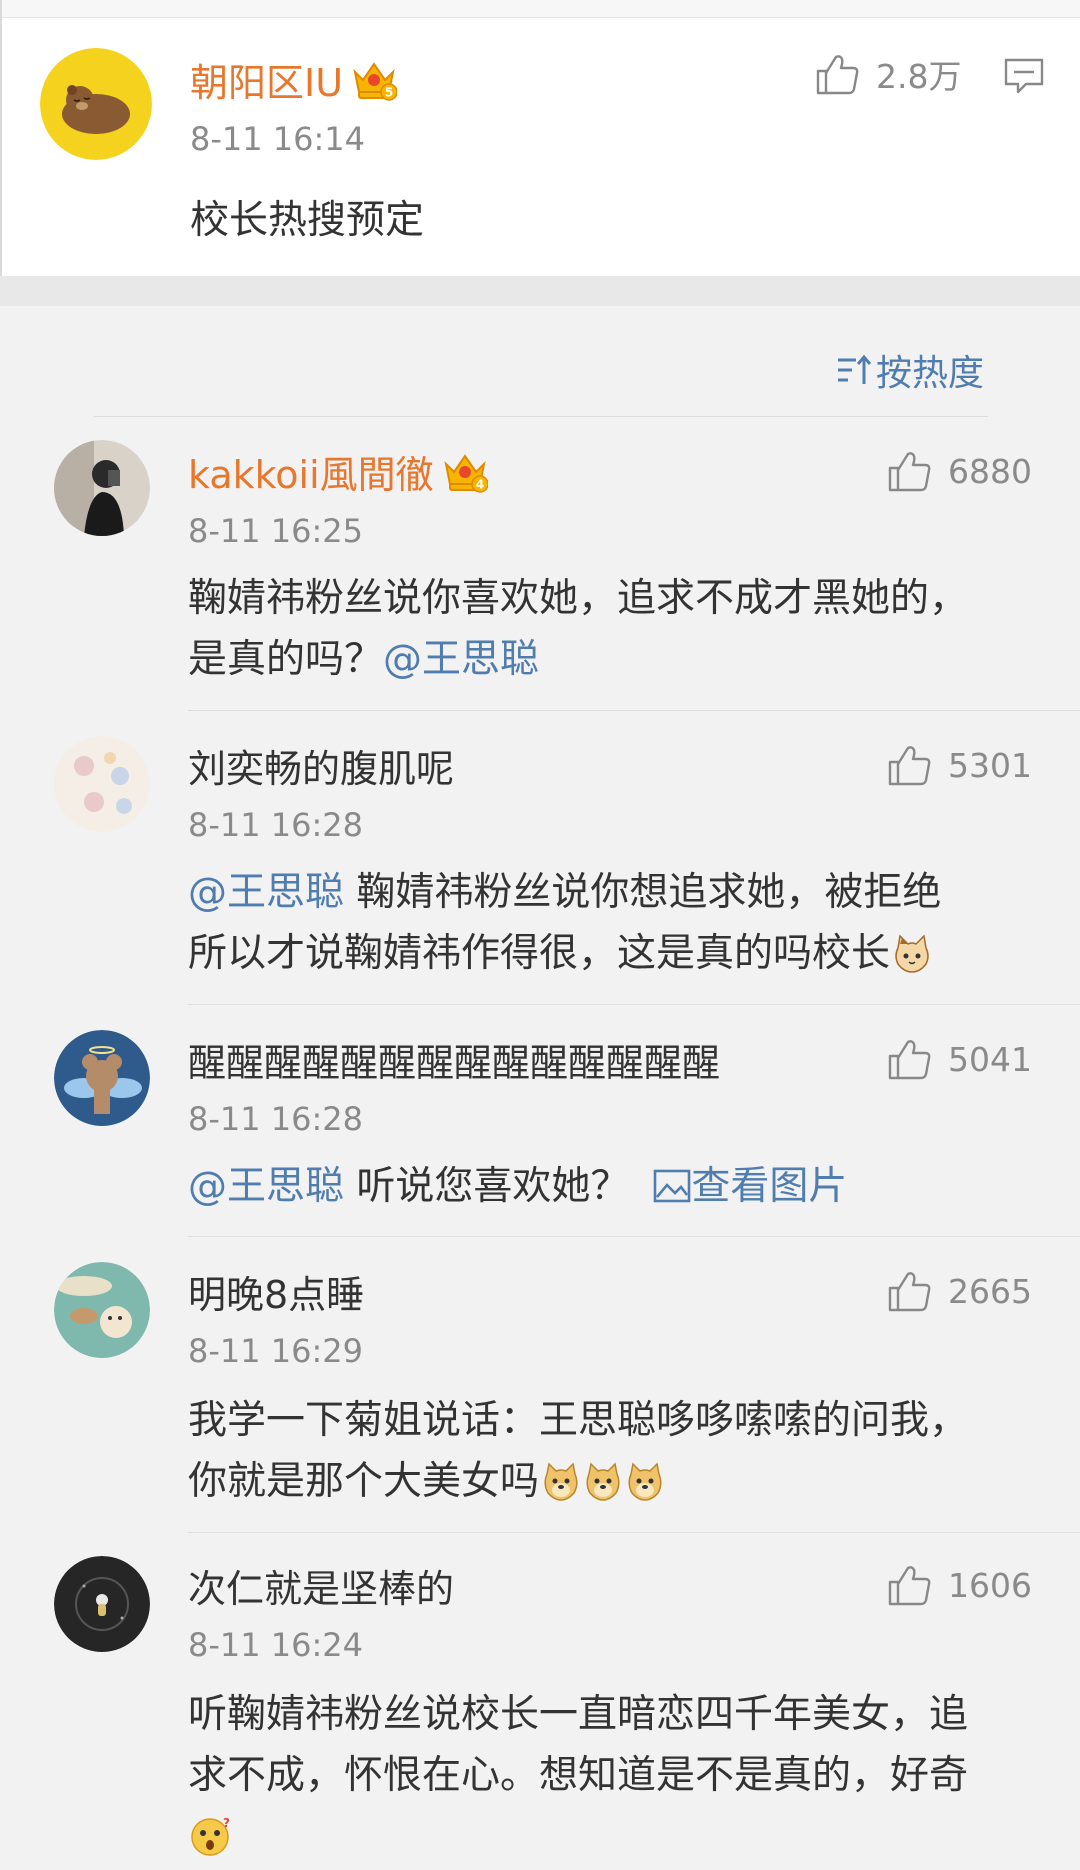 The width and height of the screenshot is (1080, 1870). I want to click on section-gap, so click(540, 291).